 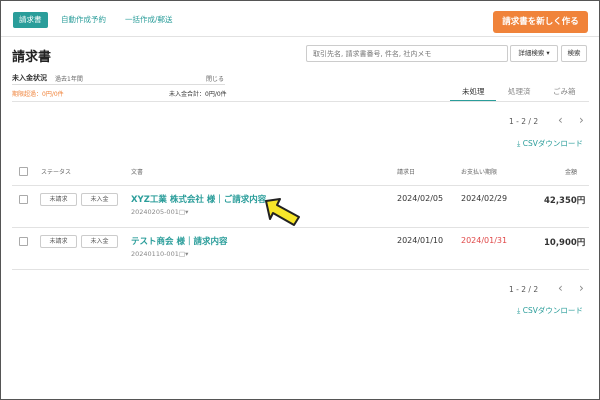 I want to click on document-number: 20240205-001, so click(x=155, y=212).